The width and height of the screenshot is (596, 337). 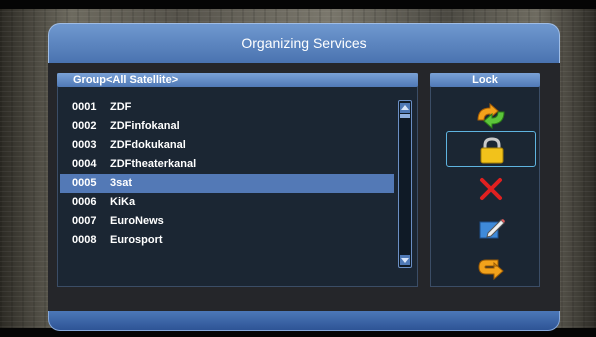 I want to click on dialog-title: Organizing Services, so click(x=304, y=43).